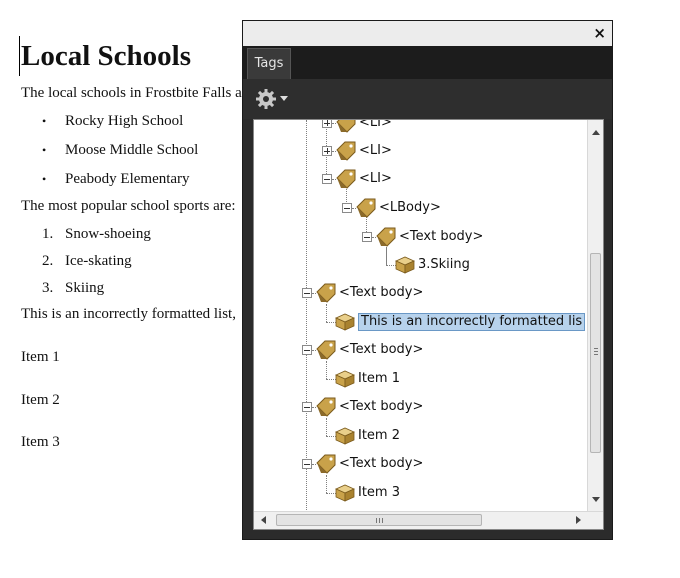  Describe the element at coordinates (263, 520) in the screenshot. I see `scroll-left-icon` at that location.